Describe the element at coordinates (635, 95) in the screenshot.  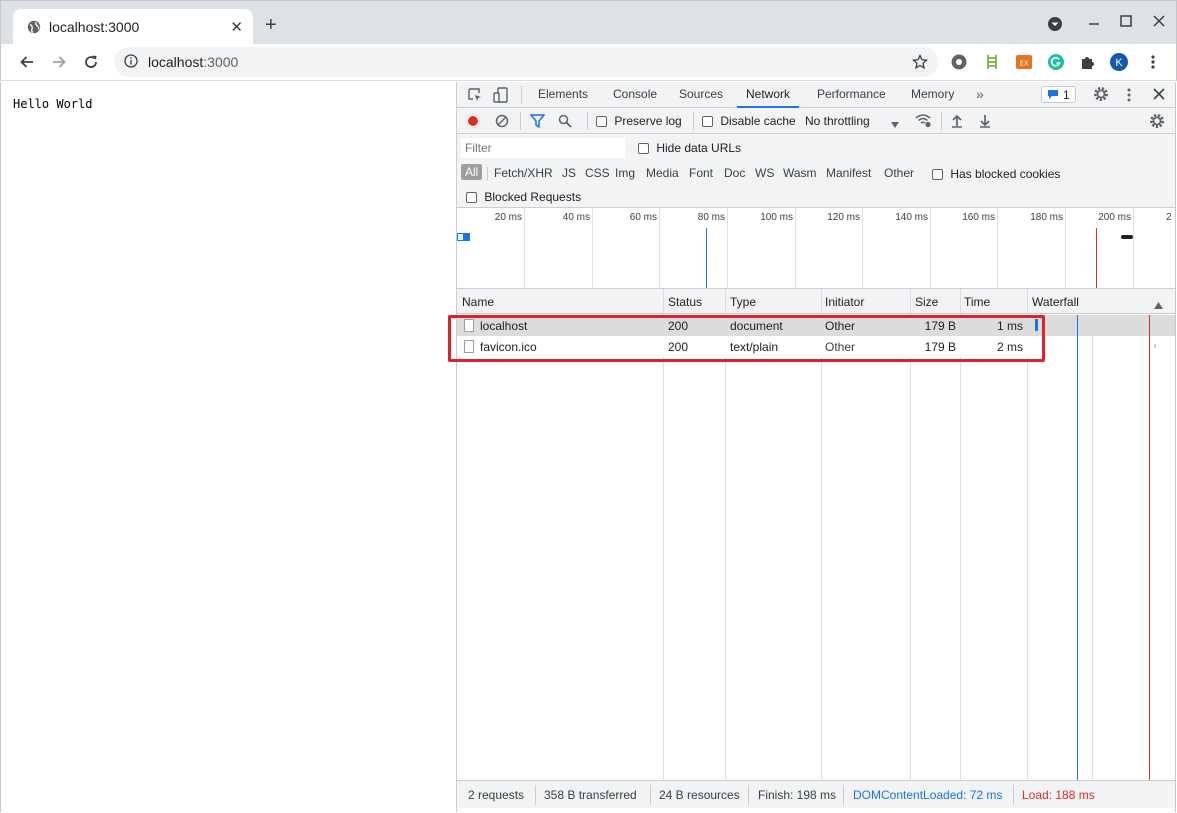
I see `tab-console: Console` at that location.